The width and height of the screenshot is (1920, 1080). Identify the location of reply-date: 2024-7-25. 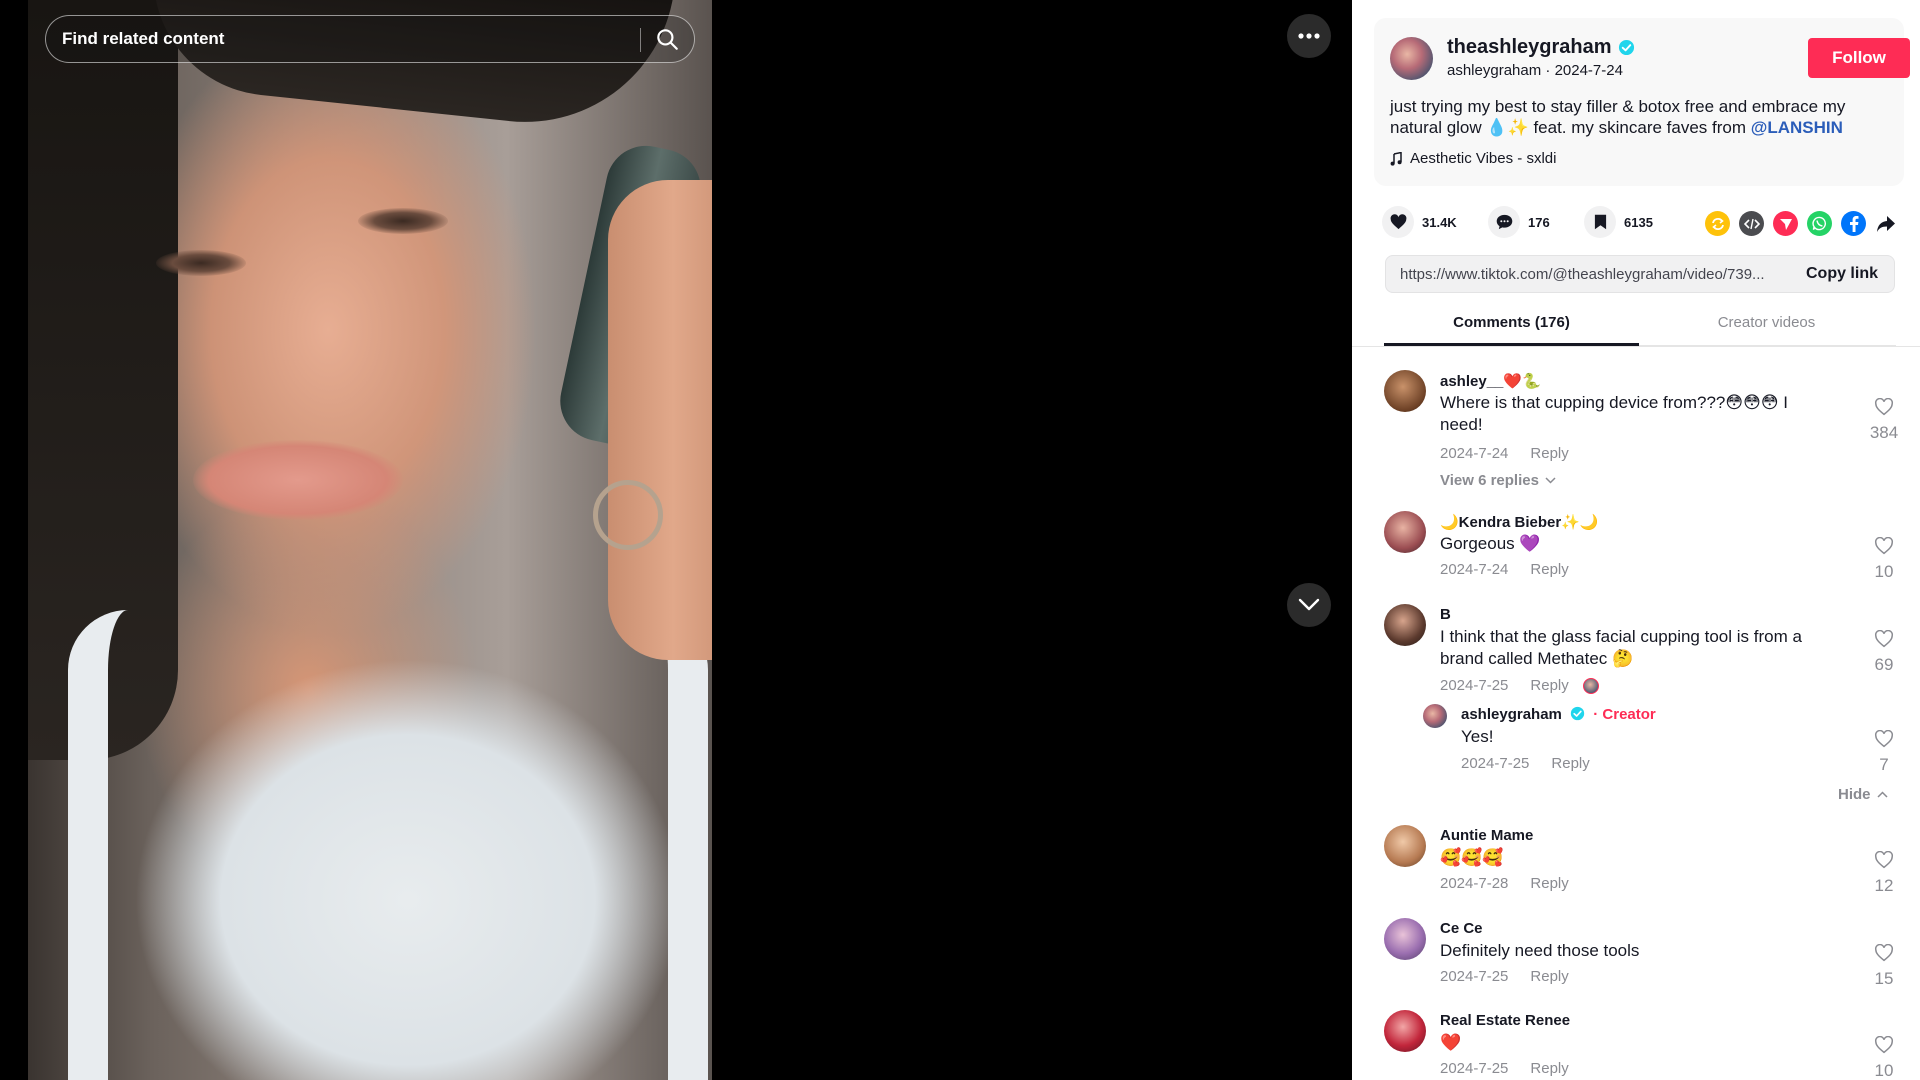
(1495, 763).